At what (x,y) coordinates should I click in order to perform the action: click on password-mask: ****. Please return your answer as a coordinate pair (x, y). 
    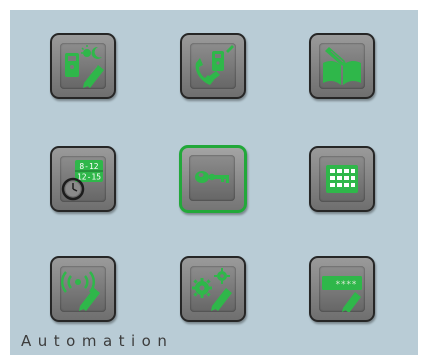
    Looking at the image, I should click on (346, 285).